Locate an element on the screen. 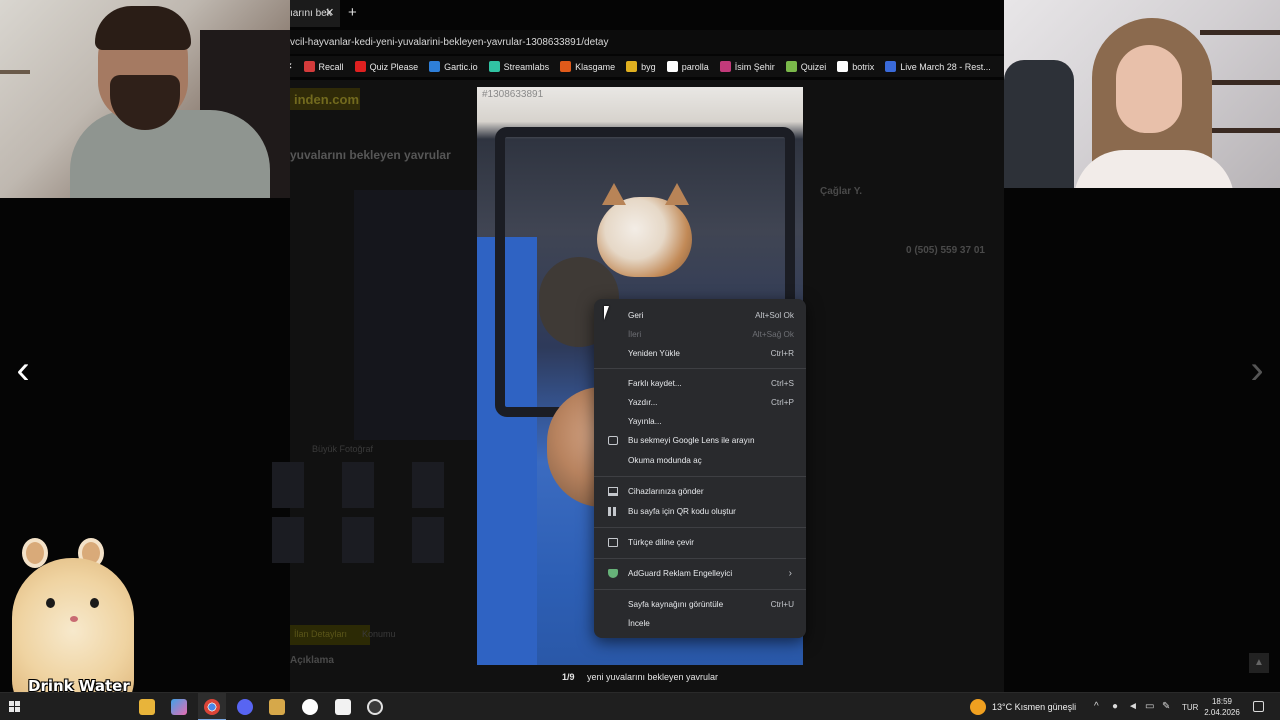 This screenshot has height=720, width=1280. botrix-icon is located at coordinates (843, 66).